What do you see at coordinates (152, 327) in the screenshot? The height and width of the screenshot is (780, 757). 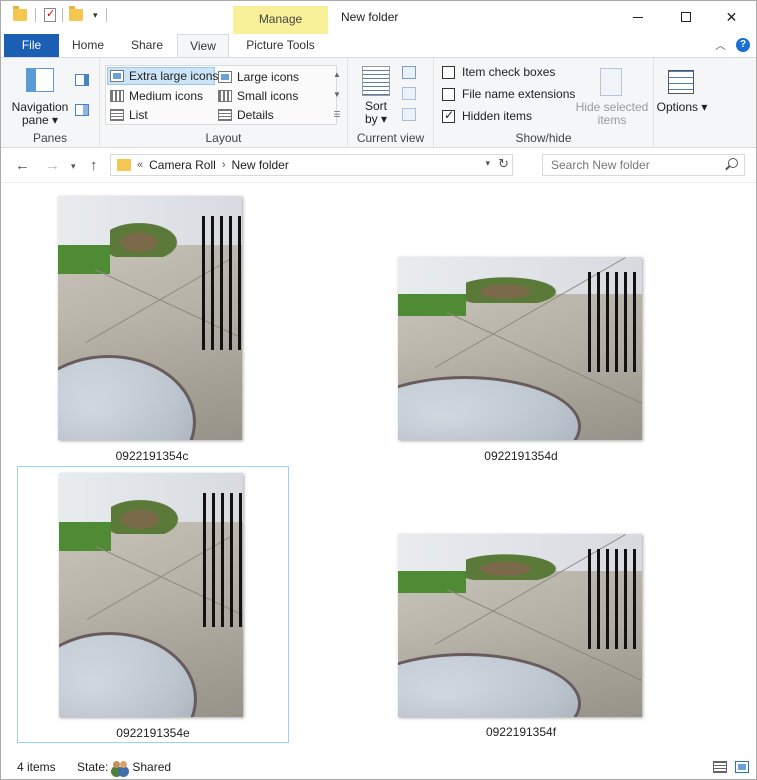 I see `file-tile: 0922191354c` at bounding box center [152, 327].